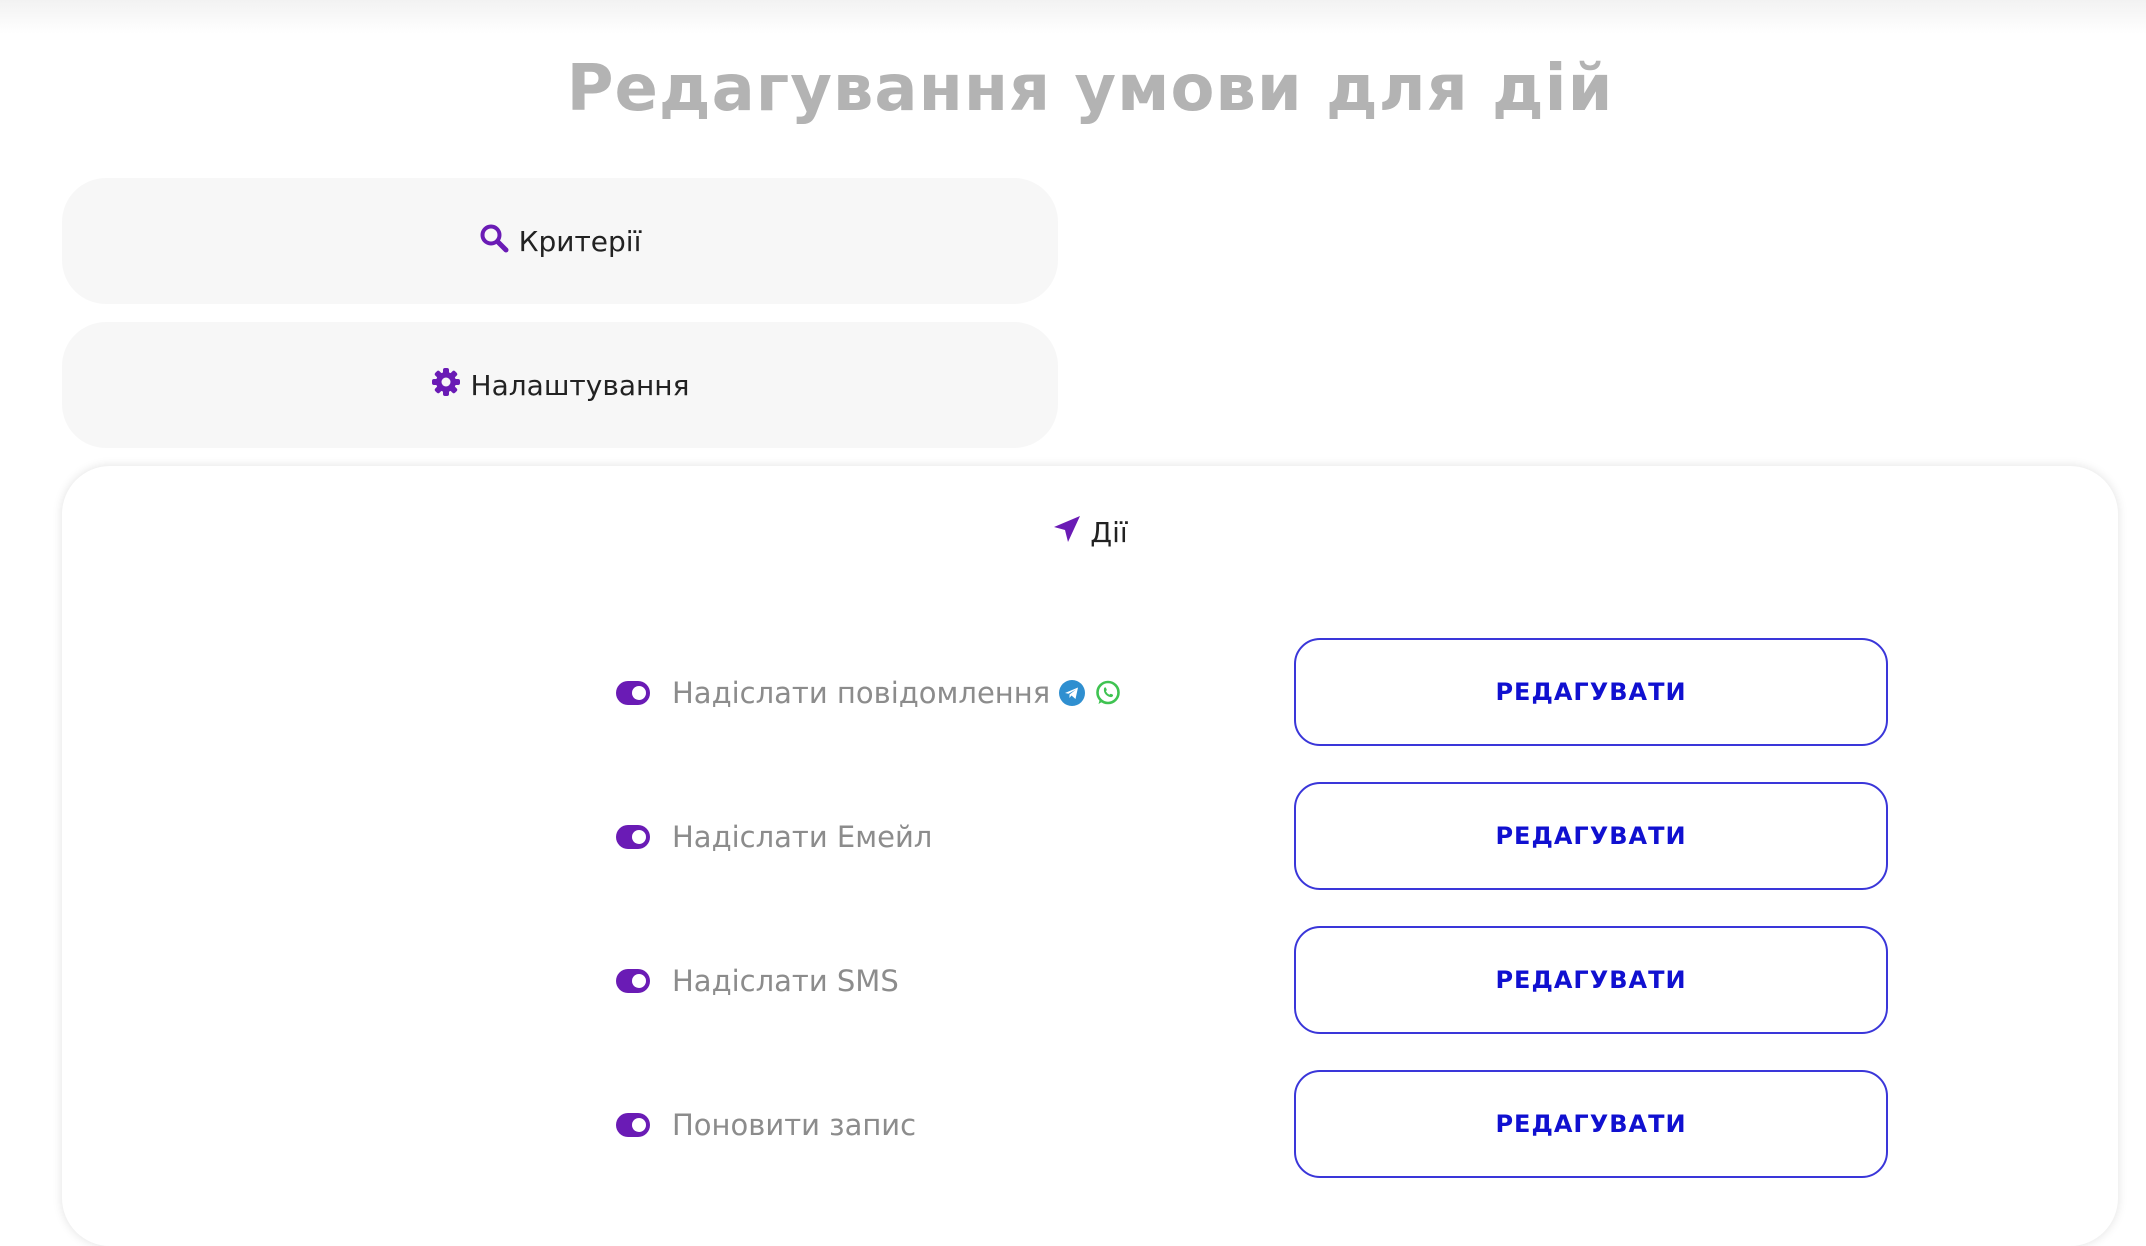 The height and width of the screenshot is (1246, 2146). I want to click on paper-plane-icon, so click(1067, 532).